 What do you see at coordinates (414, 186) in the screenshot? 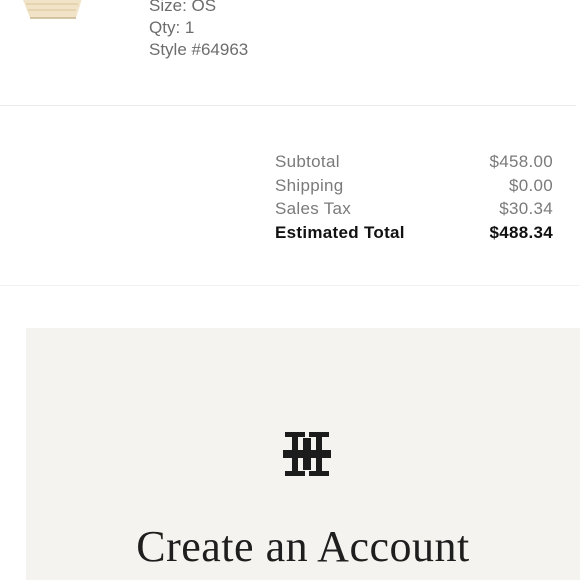
I see `shipping-row: Shipping $0.00` at bounding box center [414, 186].